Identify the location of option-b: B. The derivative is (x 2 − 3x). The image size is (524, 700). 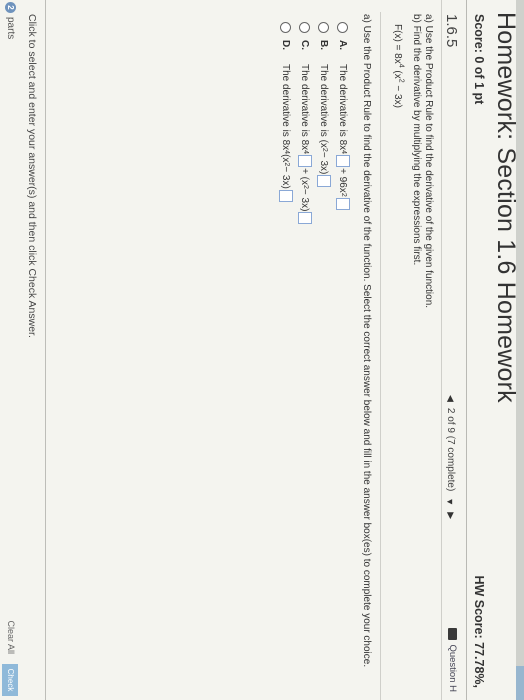
(324, 105).